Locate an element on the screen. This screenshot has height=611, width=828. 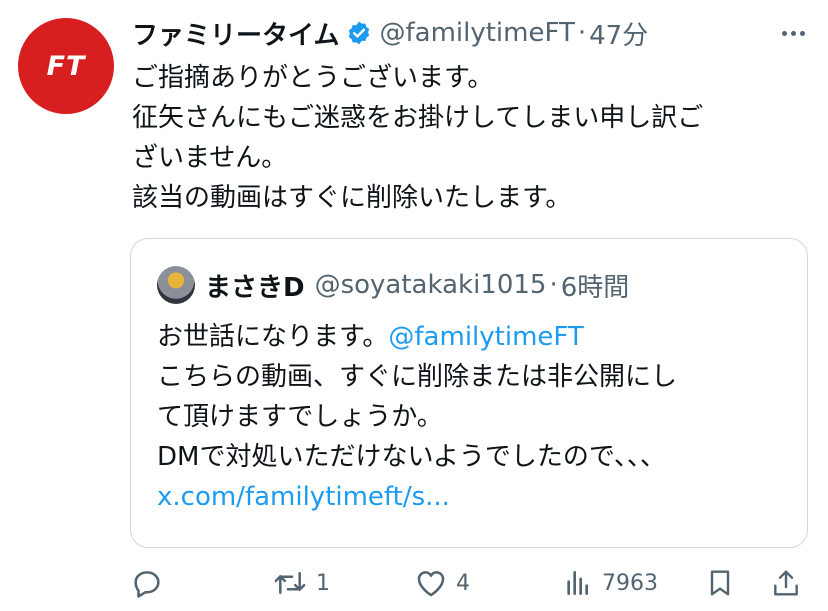
views-icon is located at coordinates (578, 583).